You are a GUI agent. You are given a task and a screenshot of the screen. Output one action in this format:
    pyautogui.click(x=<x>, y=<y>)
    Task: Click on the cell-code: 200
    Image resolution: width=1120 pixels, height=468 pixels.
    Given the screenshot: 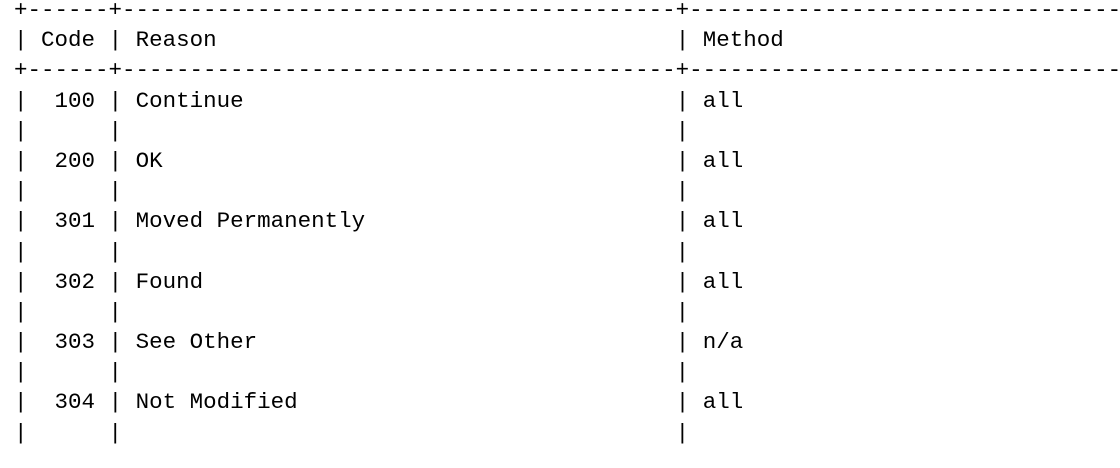 What is the action you would take?
    pyautogui.click(x=75, y=160)
    